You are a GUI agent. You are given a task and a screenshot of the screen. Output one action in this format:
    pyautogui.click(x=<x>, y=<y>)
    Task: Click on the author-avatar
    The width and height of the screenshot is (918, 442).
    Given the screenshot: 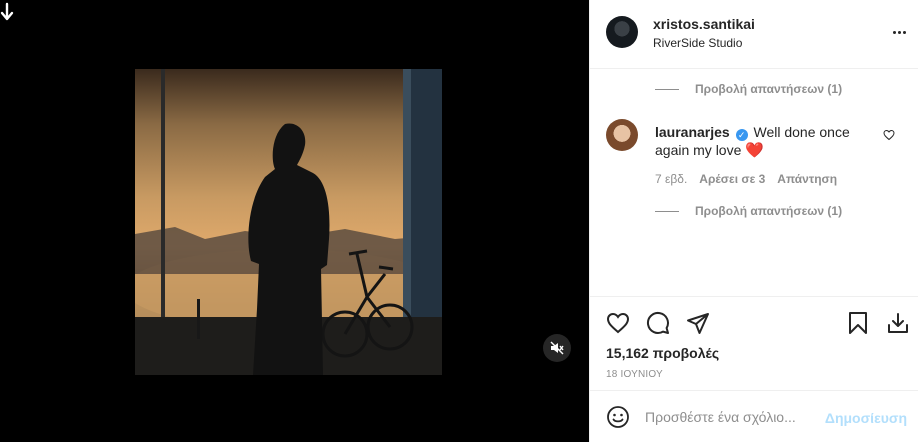 What is the action you would take?
    pyautogui.click(x=622, y=32)
    